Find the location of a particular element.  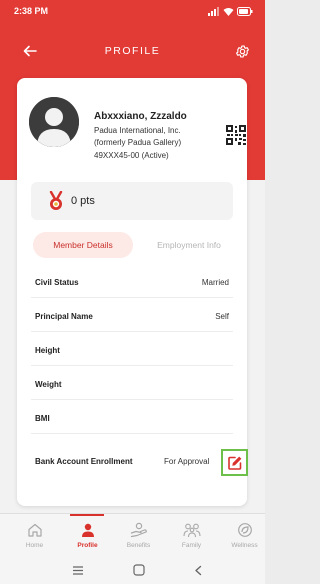

back-button is located at coordinates (30, 51).